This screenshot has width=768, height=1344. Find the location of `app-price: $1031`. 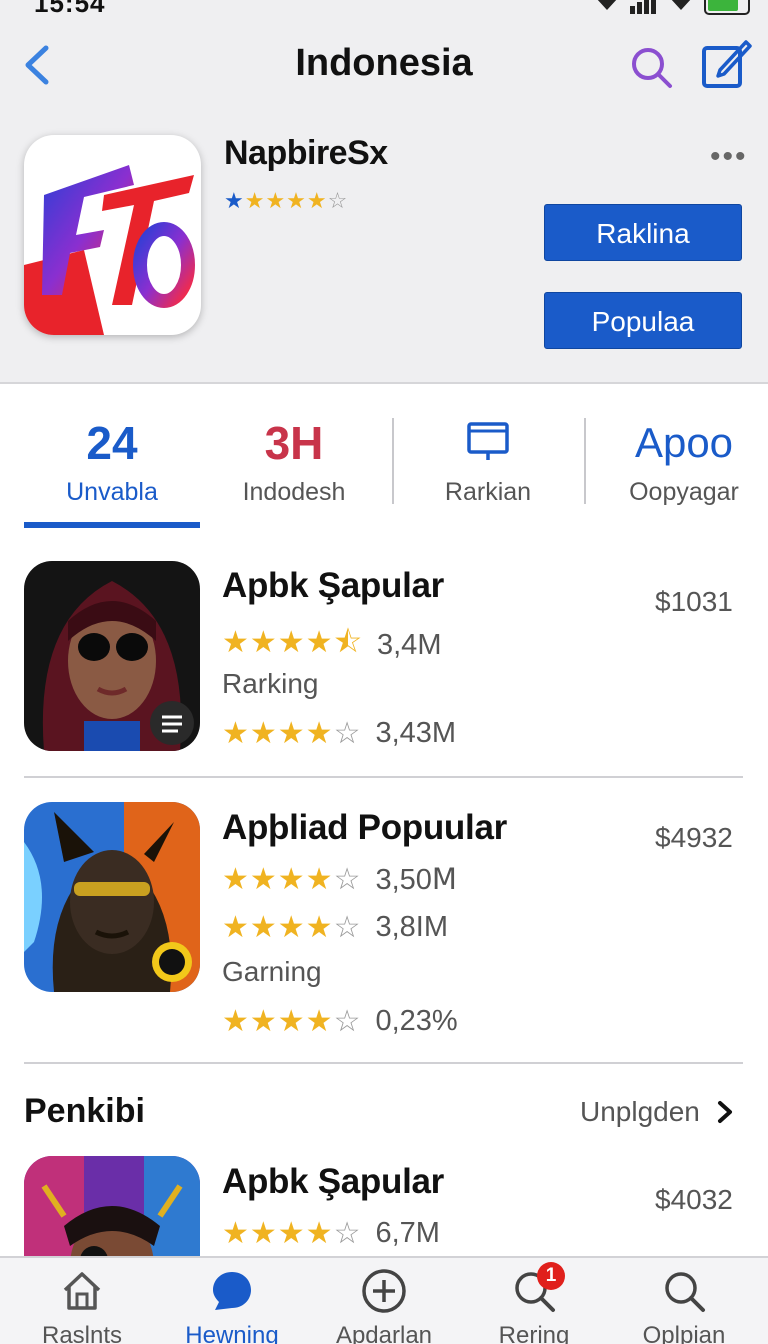

app-price: $1031 is located at coordinates (694, 601).